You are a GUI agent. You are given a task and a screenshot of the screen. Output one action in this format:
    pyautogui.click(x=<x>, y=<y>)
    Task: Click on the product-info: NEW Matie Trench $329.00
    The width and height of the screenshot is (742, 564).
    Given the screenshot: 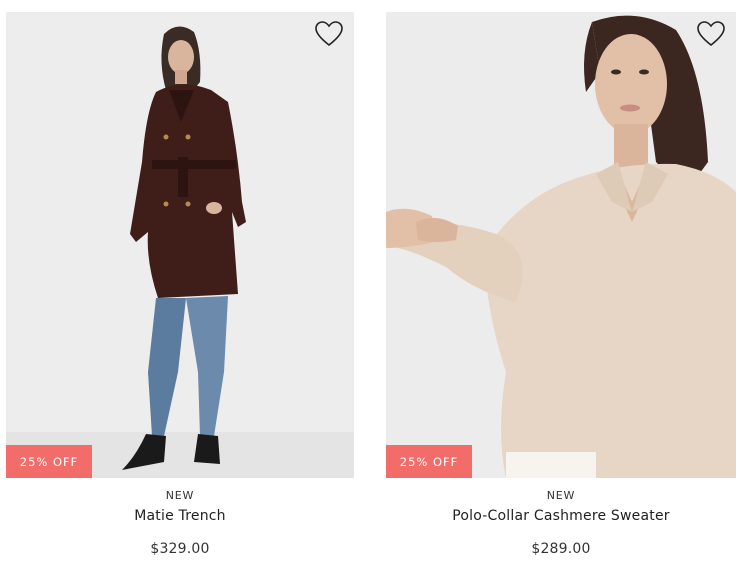 What is the action you would take?
    pyautogui.click(x=180, y=523)
    